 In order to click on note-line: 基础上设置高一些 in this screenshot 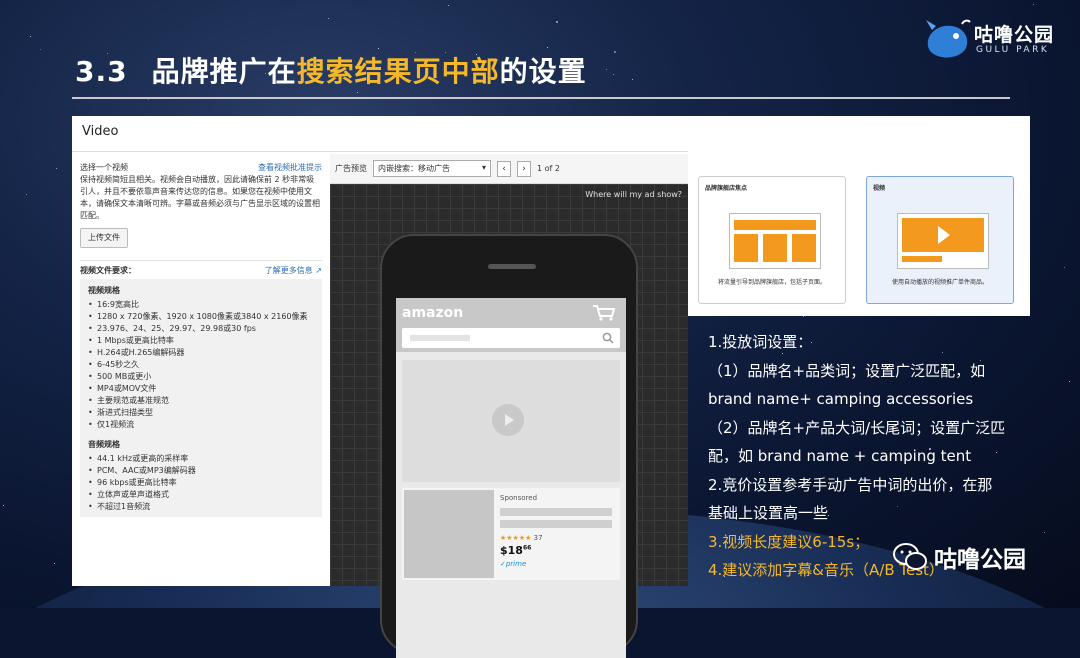, I will do `click(768, 513)`.